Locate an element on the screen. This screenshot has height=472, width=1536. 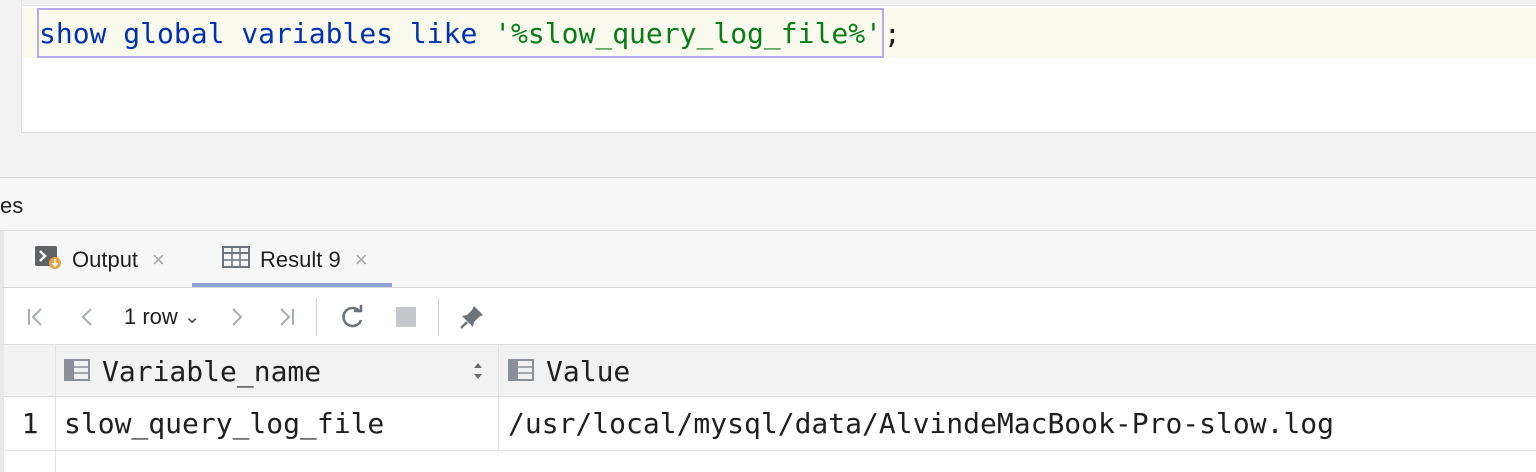
pin-icon is located at coordinates (472, 316).